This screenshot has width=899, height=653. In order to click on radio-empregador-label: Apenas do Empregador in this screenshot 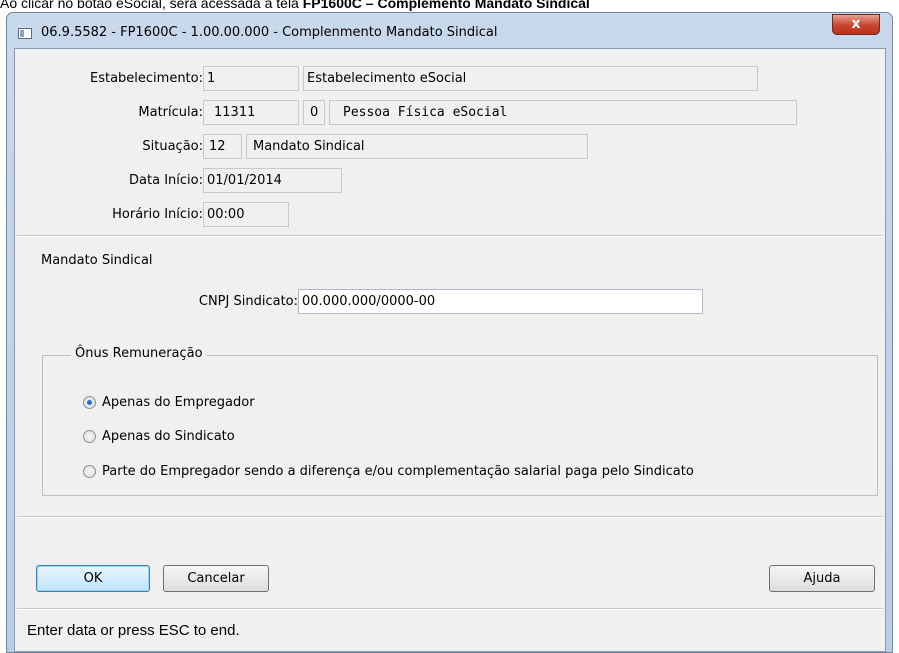, I will do `click(178, 402)`.